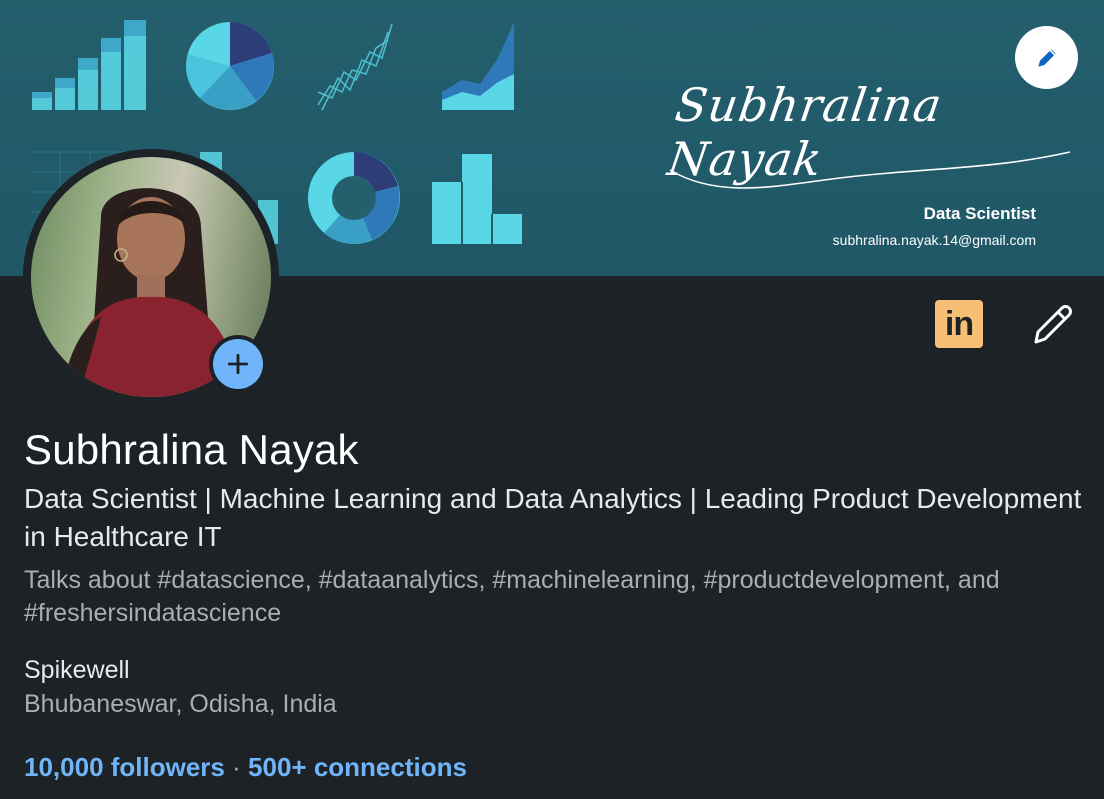  I want to click on connections-link: 500+ connections, so click(357, 767).